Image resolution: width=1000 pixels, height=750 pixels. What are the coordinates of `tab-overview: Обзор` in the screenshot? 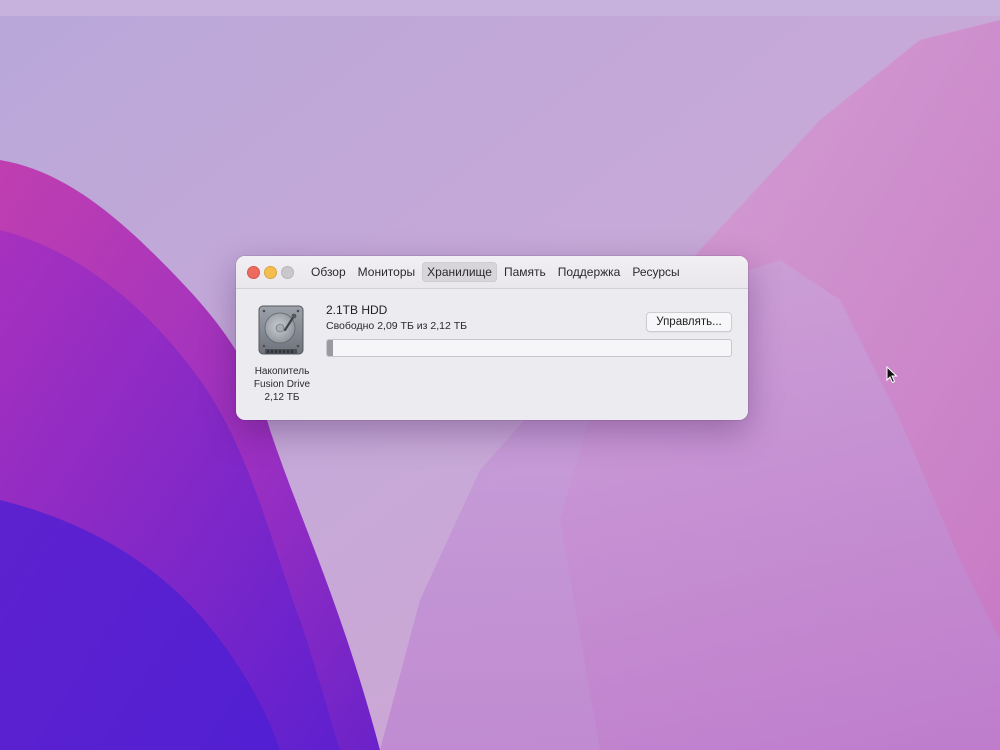 It's located at (328, 272).